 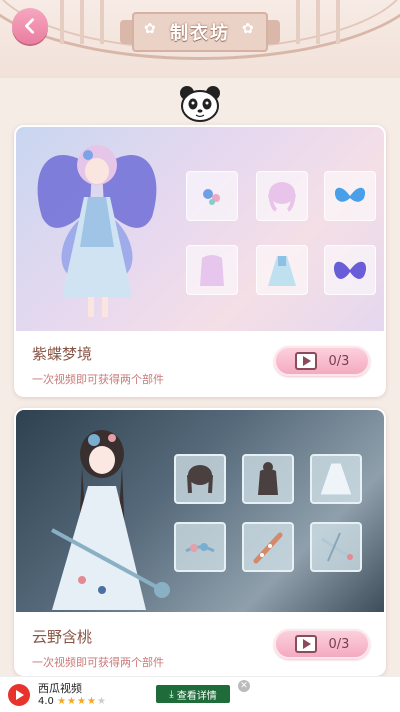 I want to click on close-icon: ✕, so click(x=244, y=686).